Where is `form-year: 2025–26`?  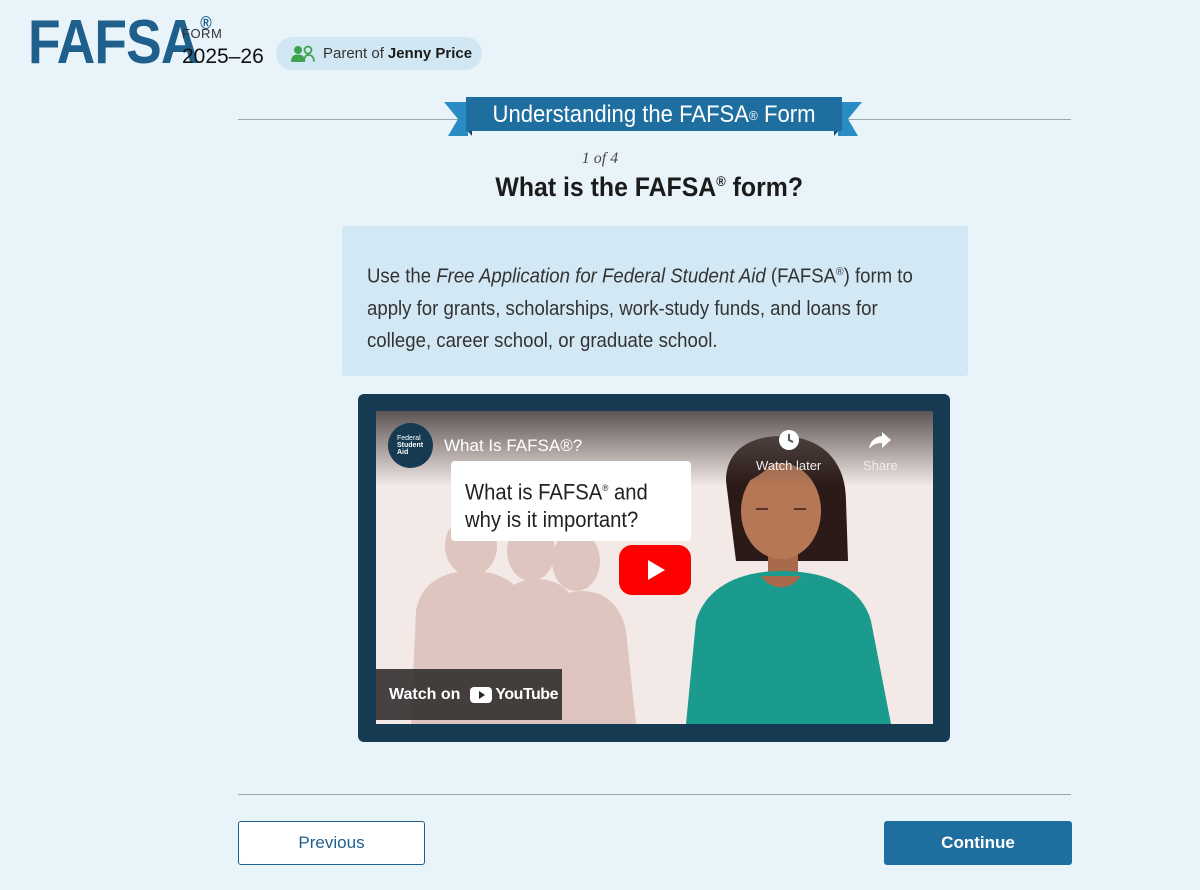 form-year: 2025–26 is located at coordinates (223, 56).